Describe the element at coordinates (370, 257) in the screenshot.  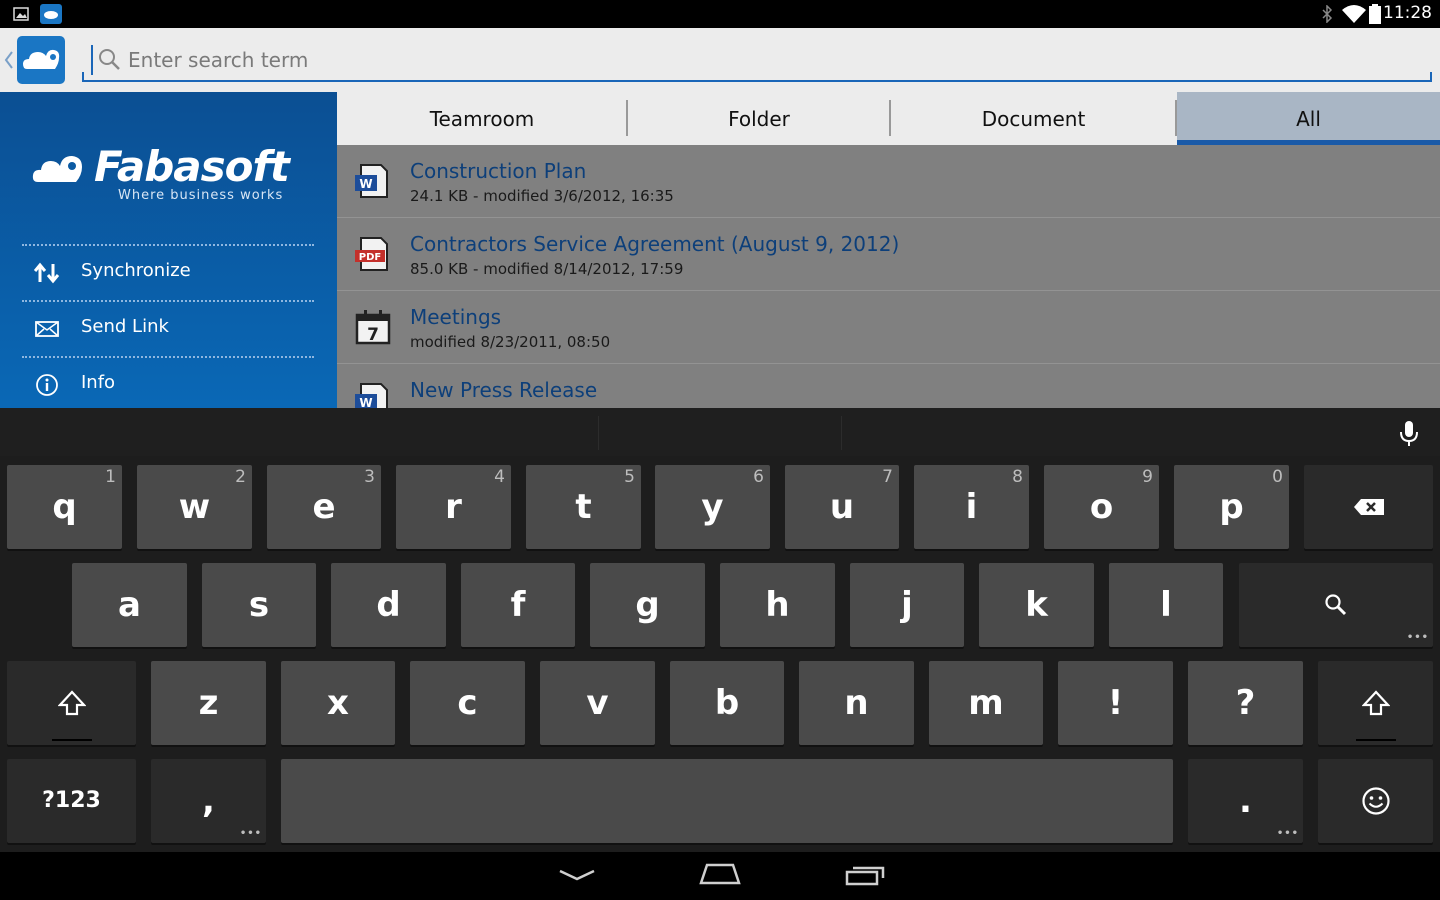
I see `svg-text: PDF` at that location.